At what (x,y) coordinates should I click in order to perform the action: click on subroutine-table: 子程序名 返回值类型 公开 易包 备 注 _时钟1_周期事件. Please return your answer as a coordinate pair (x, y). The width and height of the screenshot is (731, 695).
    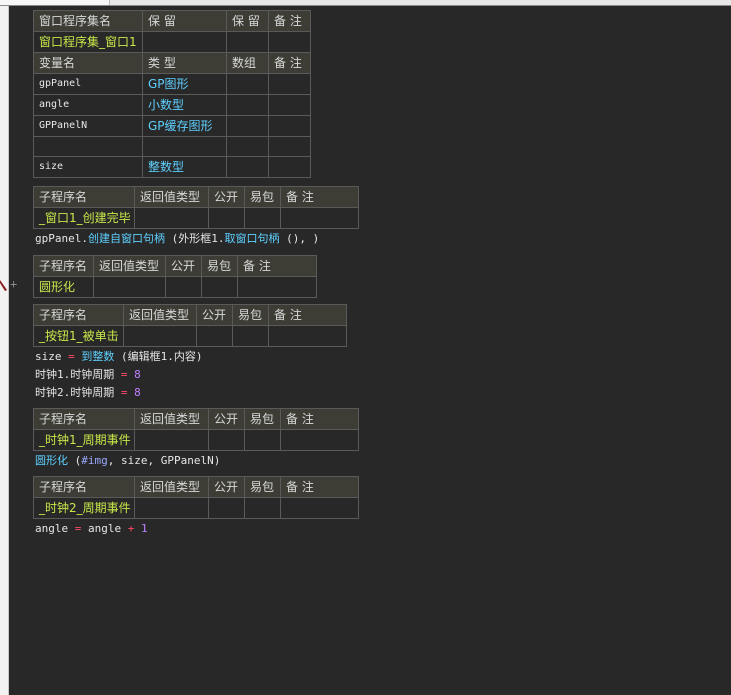
    Looking at the image, I should click on (196, 429).